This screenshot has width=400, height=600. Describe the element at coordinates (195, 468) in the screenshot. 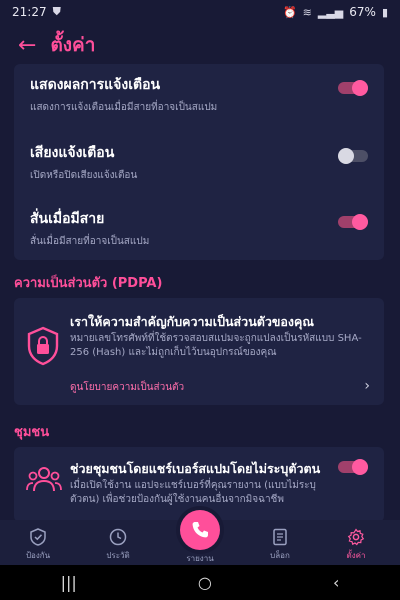

I see `community-title: ช่วยชุมชนโดยแชร์เบอร์สแปมโดยไม่ระบุตัวตน` at that location.